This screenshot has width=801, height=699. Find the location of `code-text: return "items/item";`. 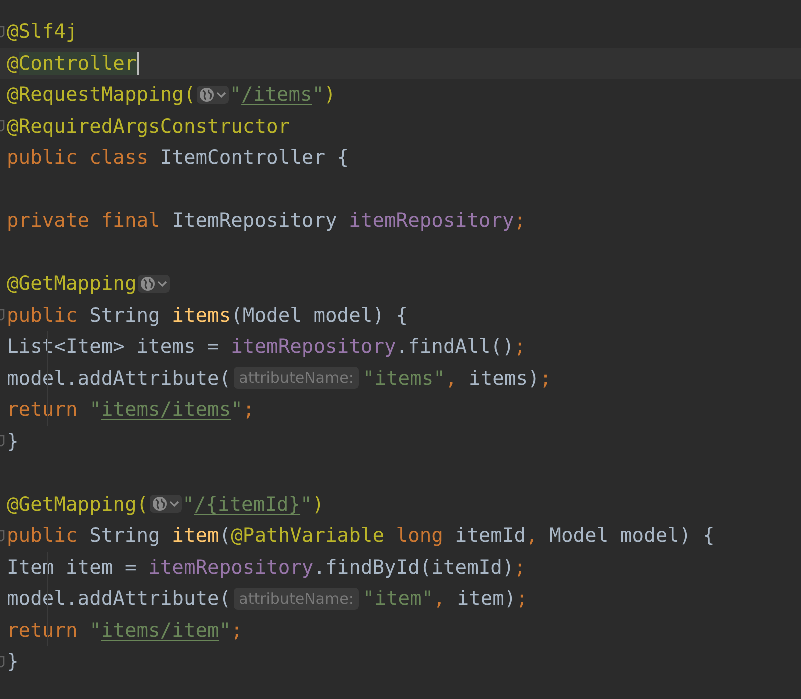

code-text: return "items/item"; is located at coordinates (125, 630).